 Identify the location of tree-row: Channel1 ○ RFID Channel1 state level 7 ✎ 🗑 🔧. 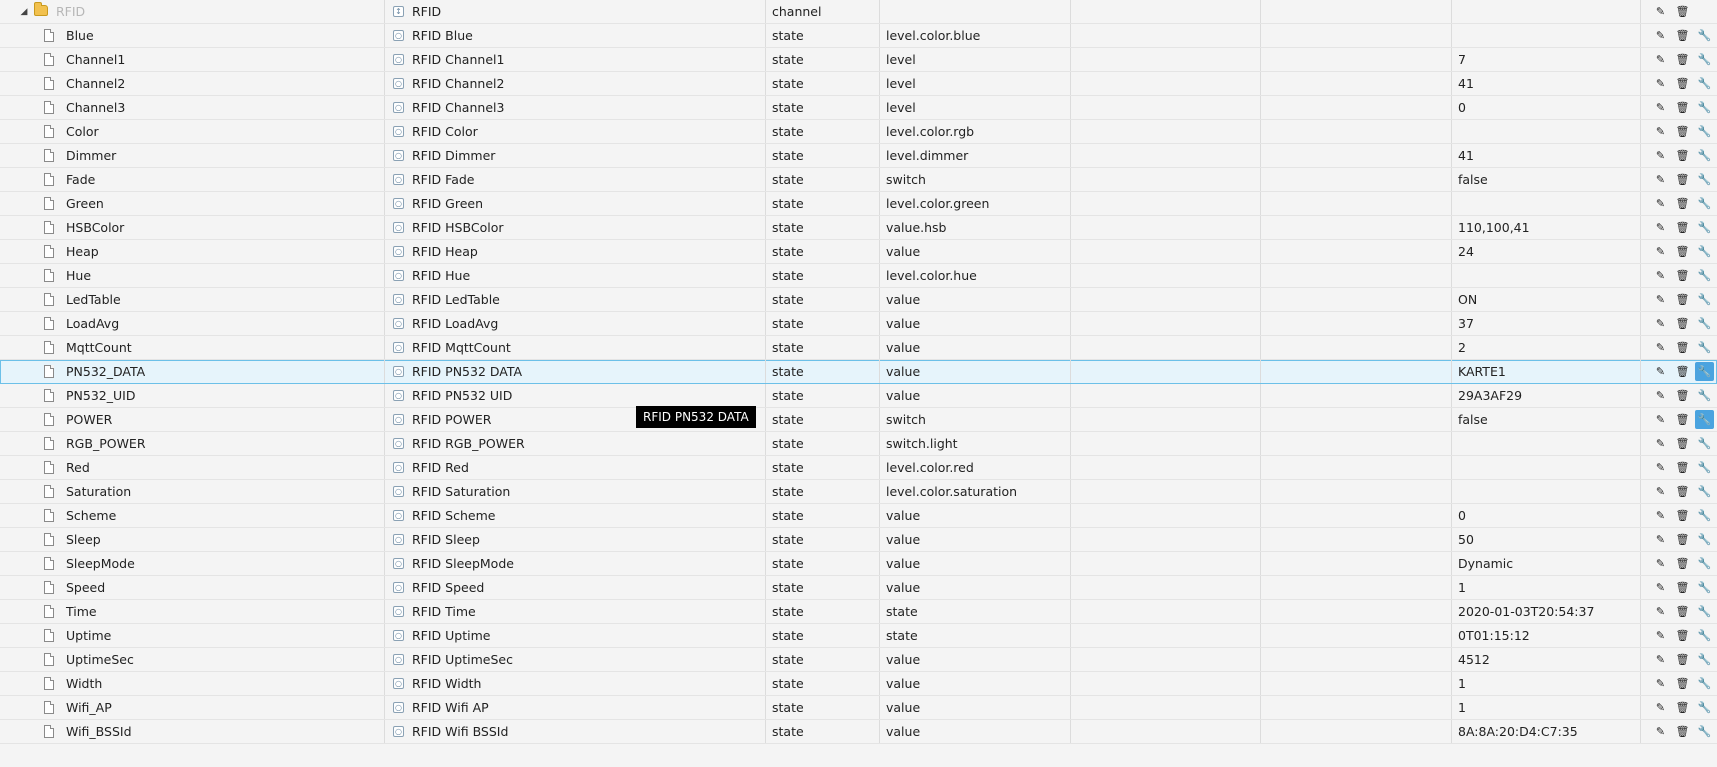
(858, 60).